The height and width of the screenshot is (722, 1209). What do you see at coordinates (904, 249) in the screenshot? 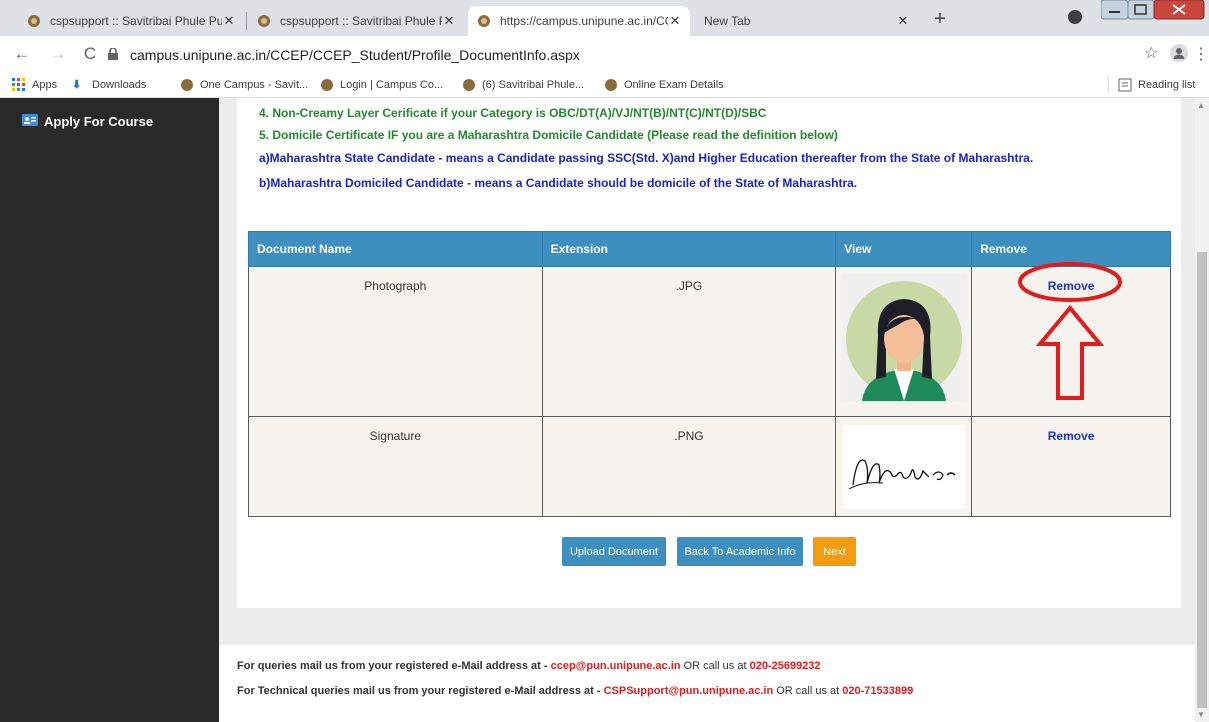
I see `header-view: View` at bounding box center [904, 249].